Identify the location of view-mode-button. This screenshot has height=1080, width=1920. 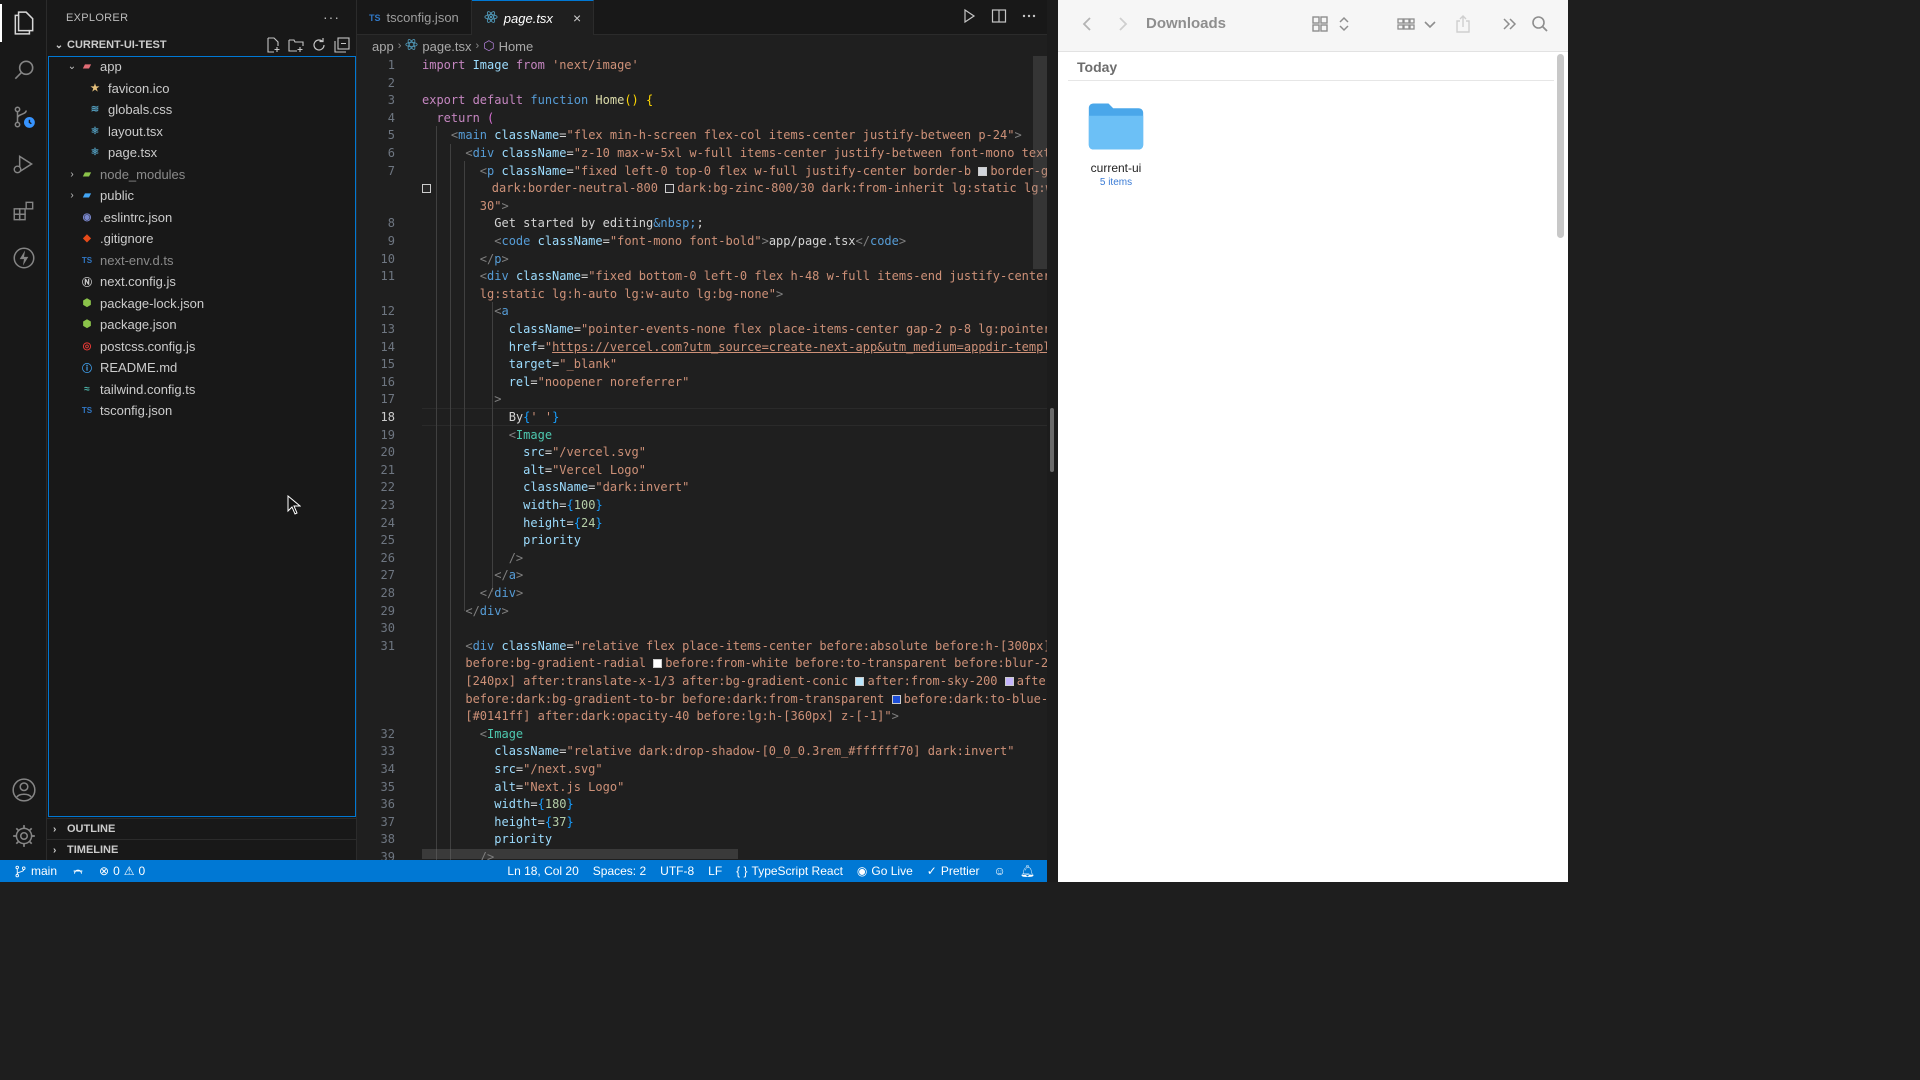
(1332, 24).